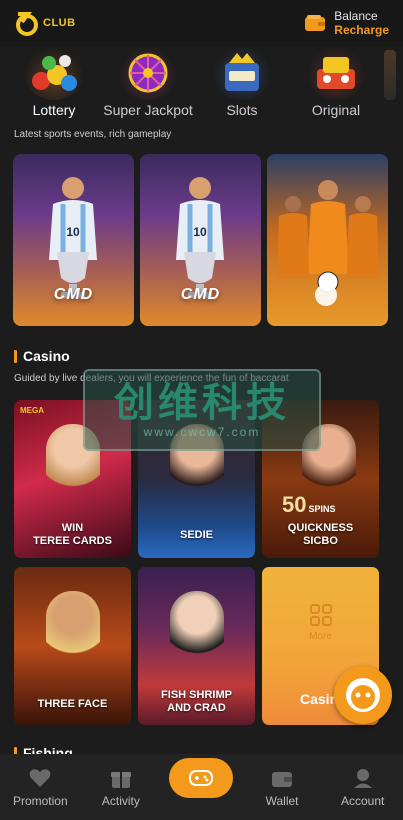 This screenshot has height=820, width=403. What do you see at coordinates (15, 356) in the screenshot?
I see `section-accent-bar` at bounding box center [15, 356].